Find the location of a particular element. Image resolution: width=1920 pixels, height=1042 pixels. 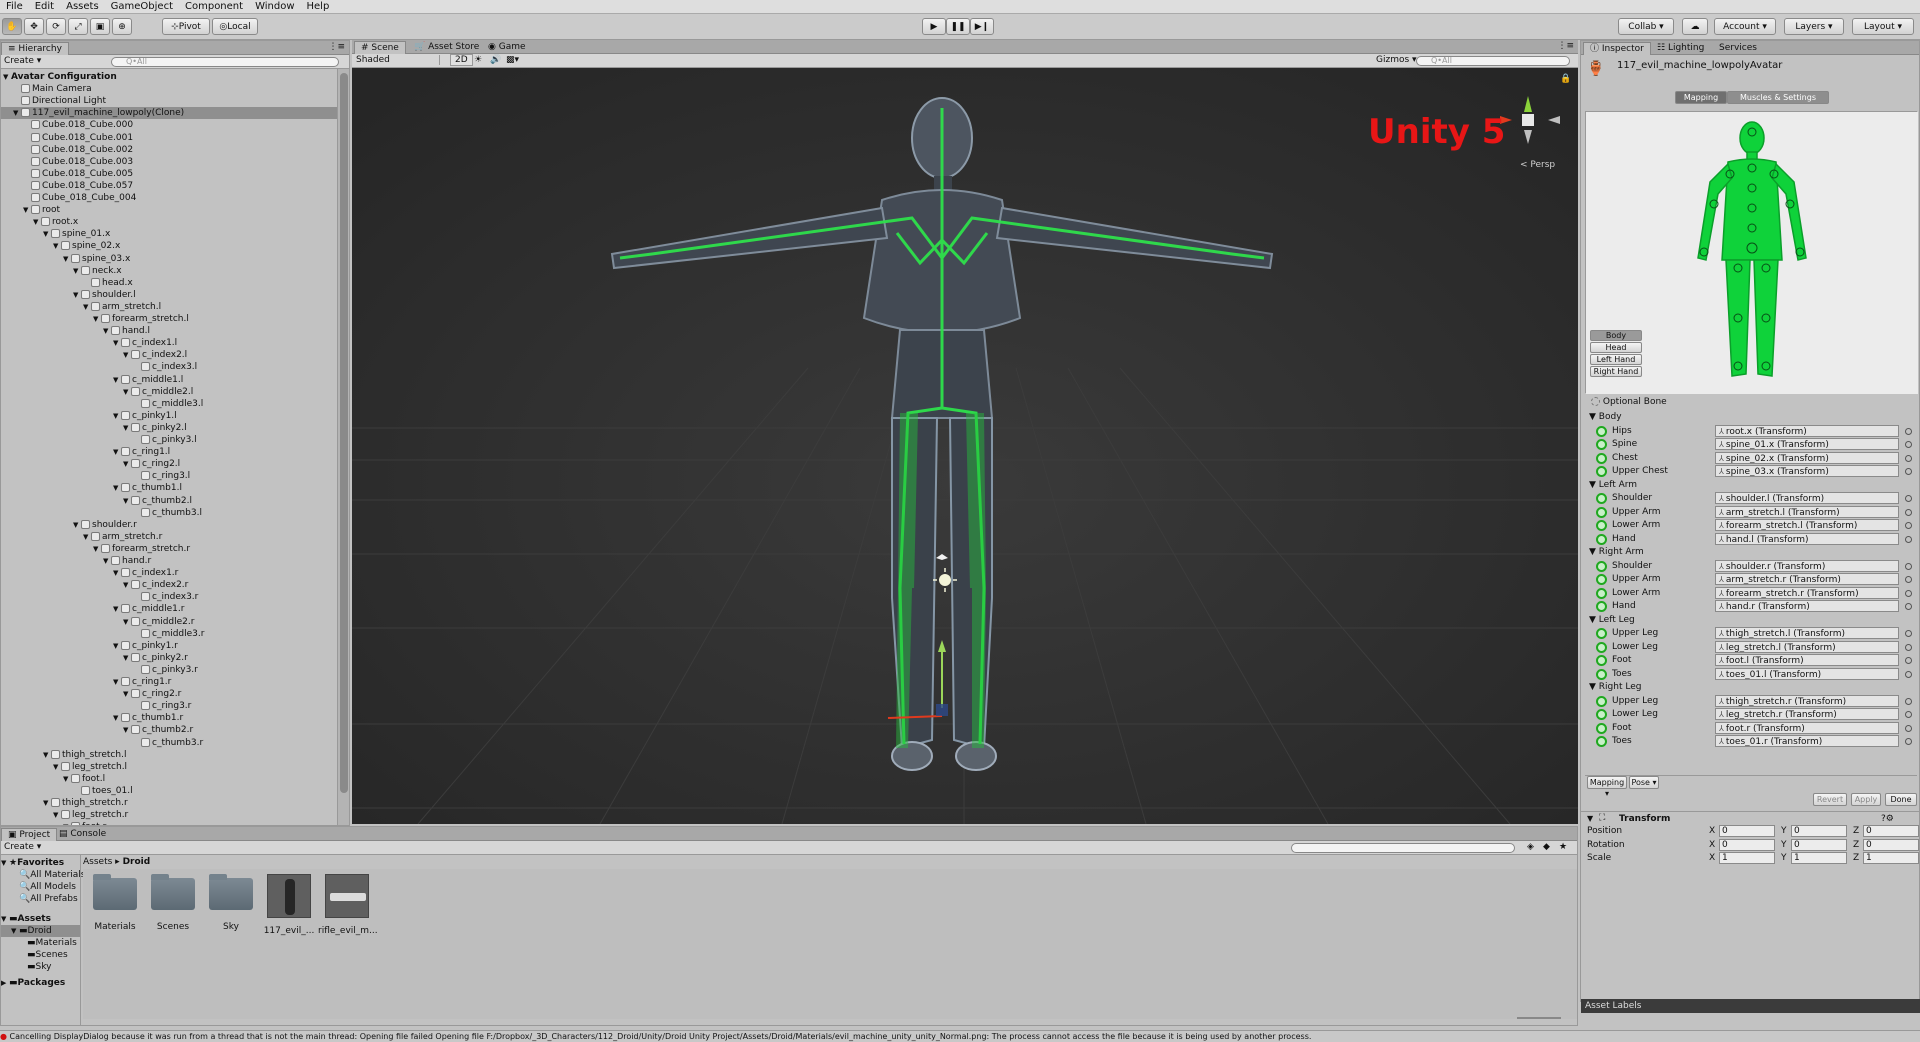

hierarchy-item: ▼ thigh_stretch.l is located at coordinates (63, 755).